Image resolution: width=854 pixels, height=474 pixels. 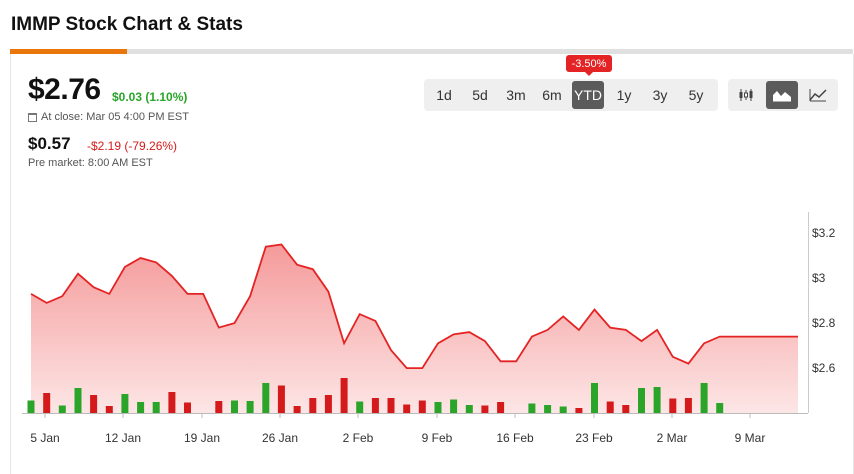 I want to click on x-tick-label: 23 Feb, so click(x=594, y=438).